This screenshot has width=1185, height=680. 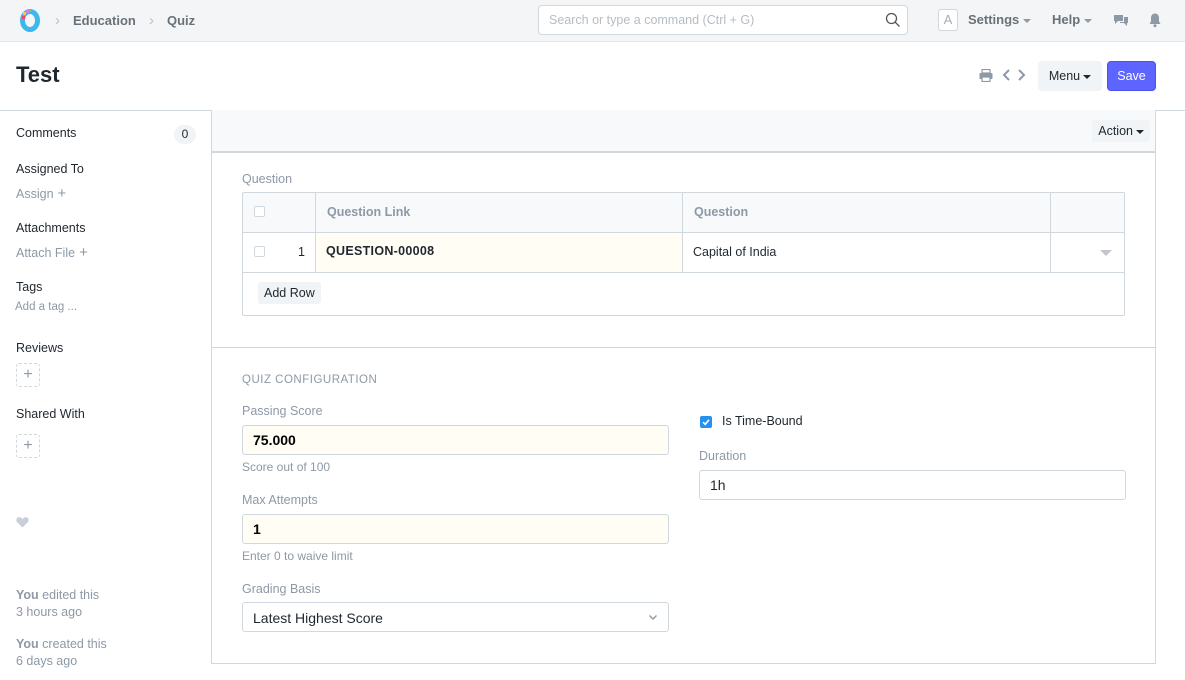 I want to click on duration-label: Duration, so click(x=723, y=456).